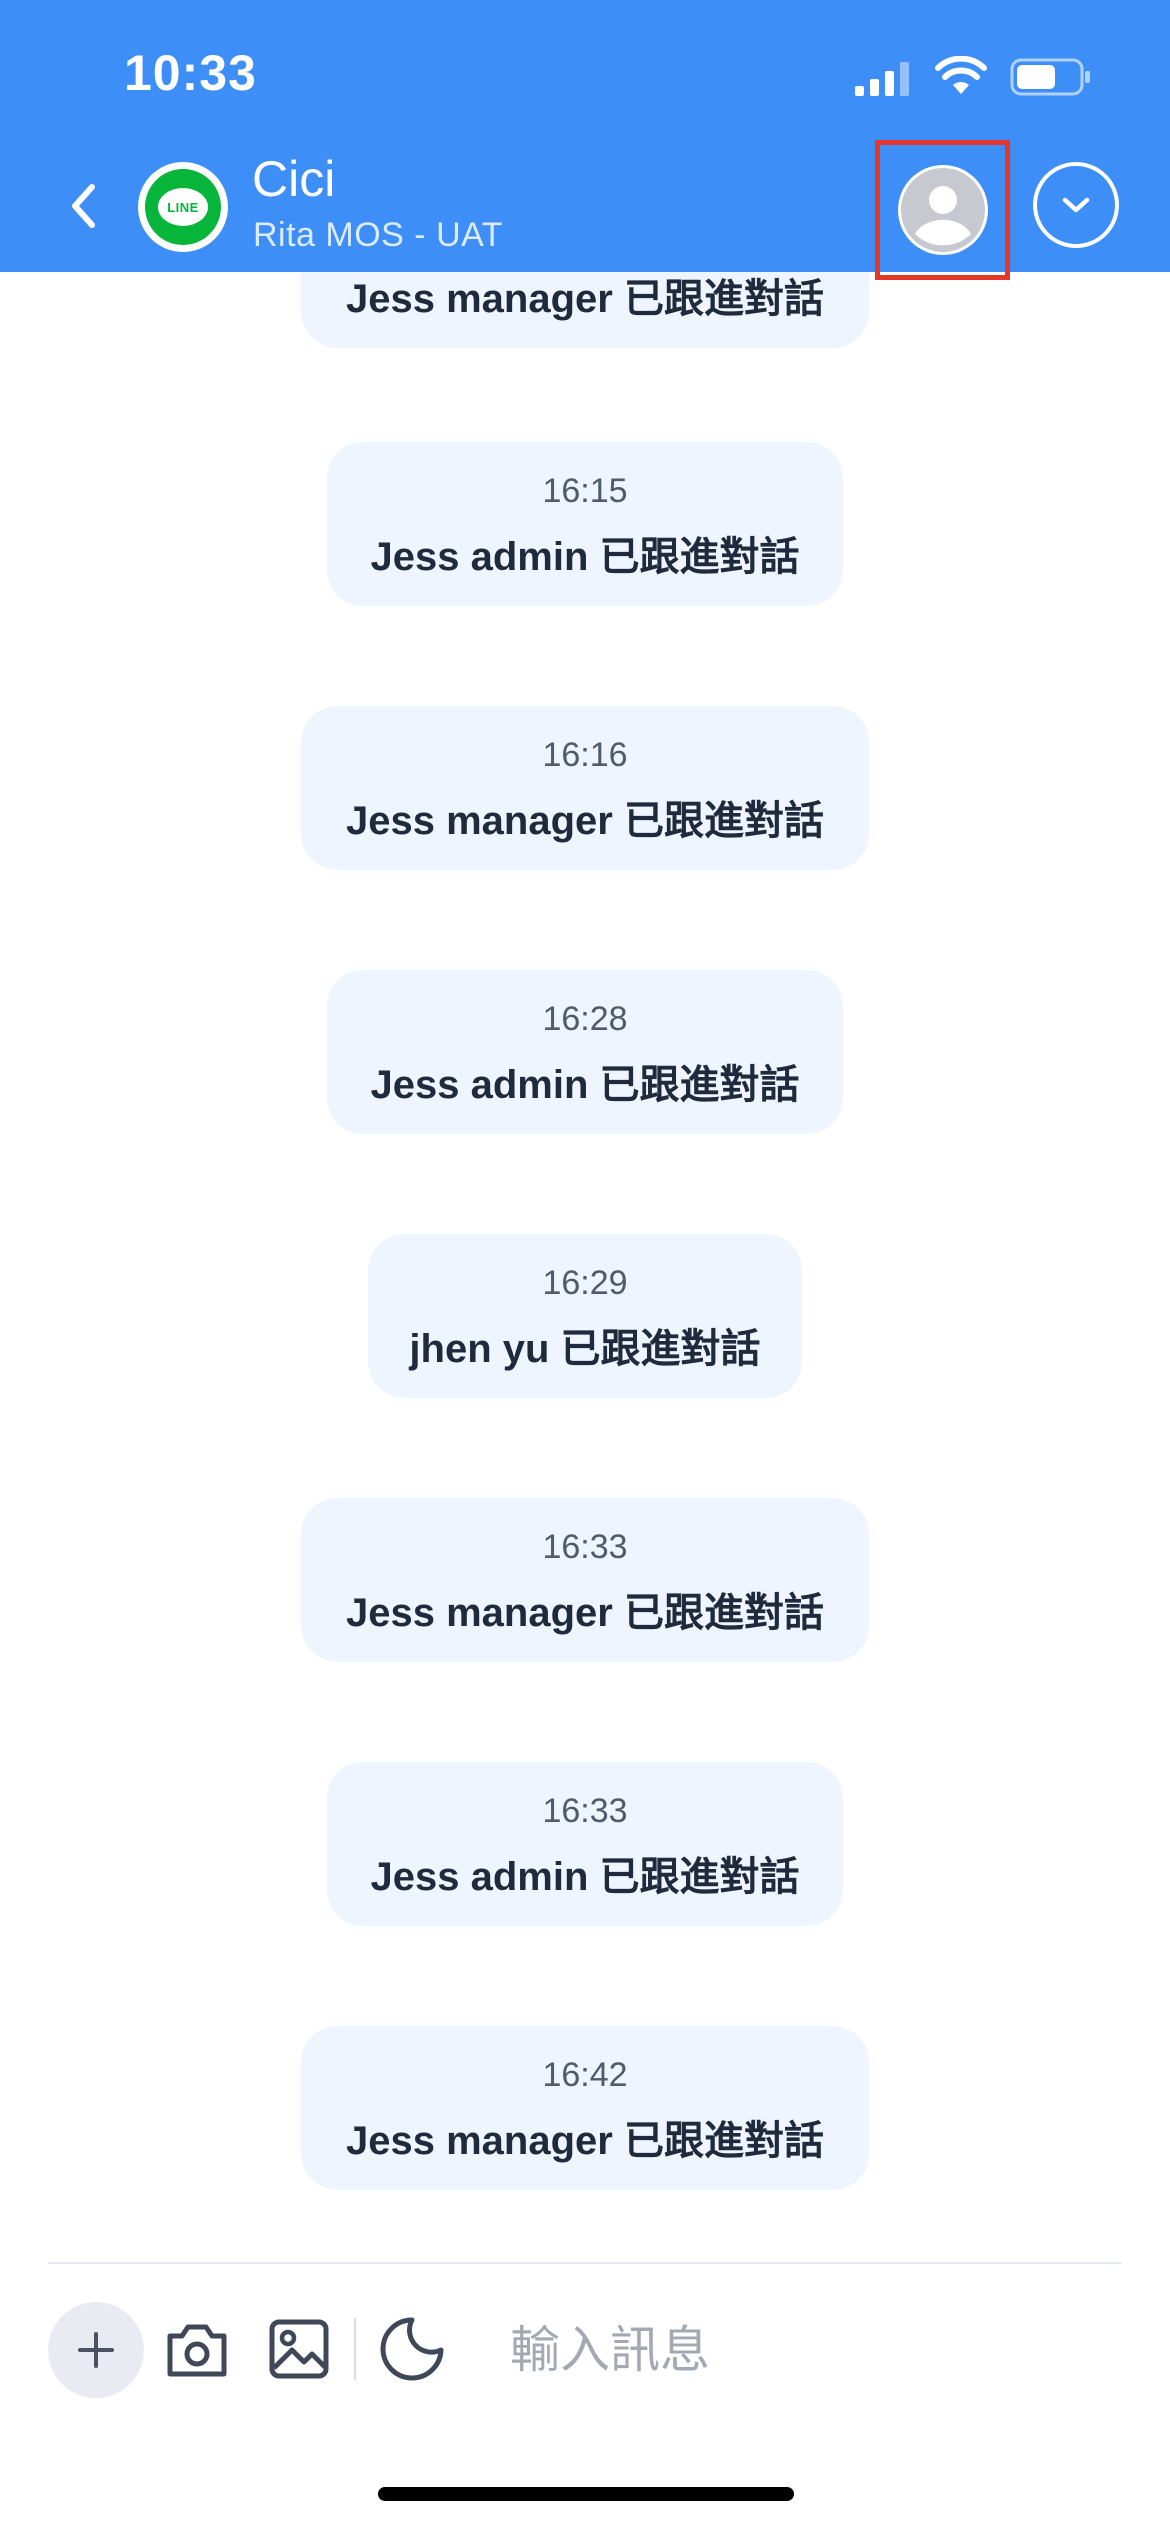  What do you see at coordinates (961, 75) in the screenshot?
I see `wifi-icon` at bounding box center [961, 75].